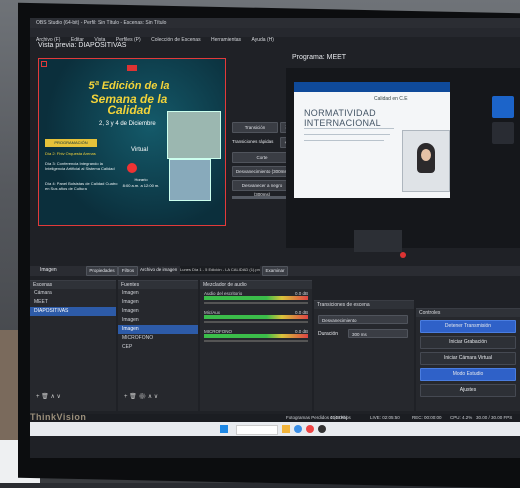 This screenshot has height=488, width=520. I want to click on live-time: LIVE: 02:05:50, so click(385, 417).